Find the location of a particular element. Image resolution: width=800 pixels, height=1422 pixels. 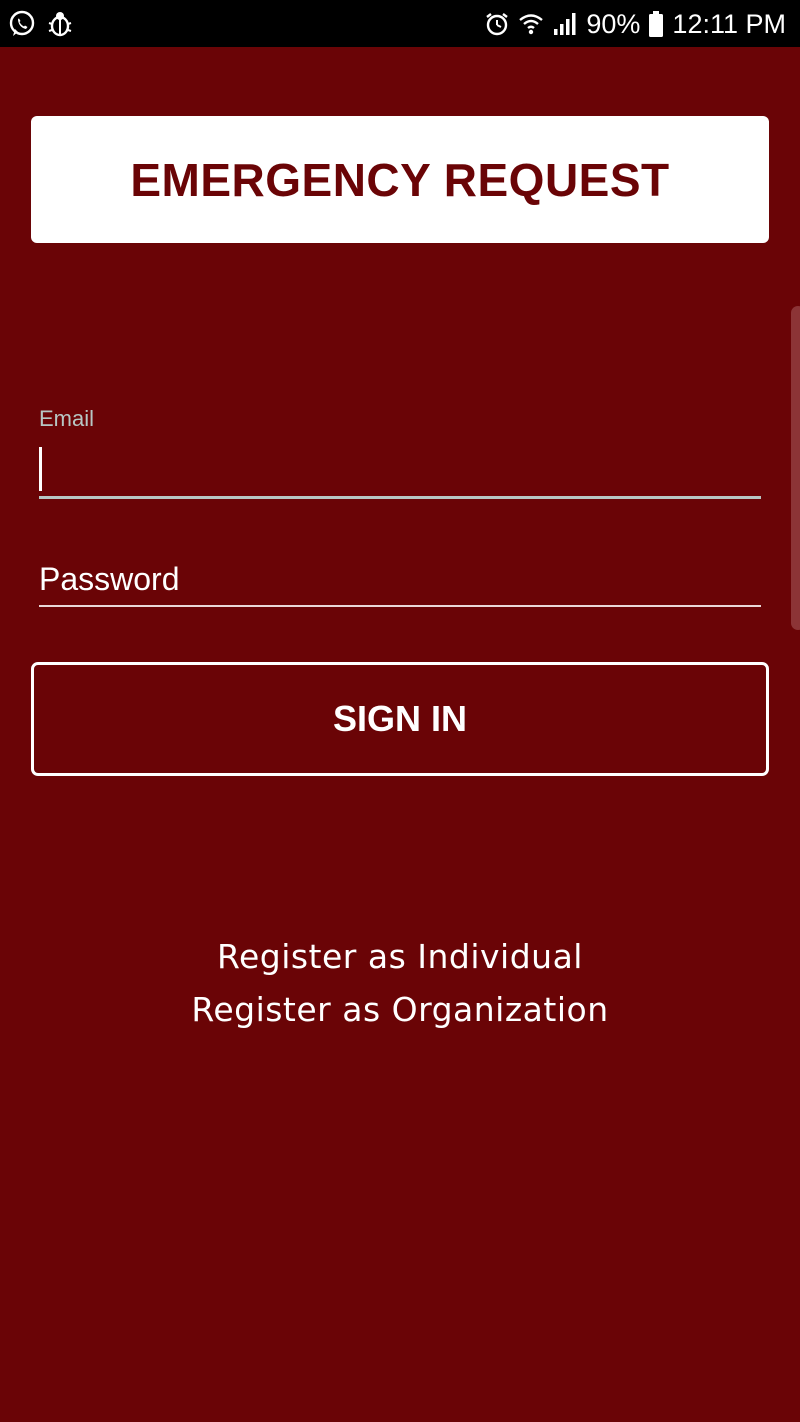

email-label: Email is located at coordinates (67, 418).